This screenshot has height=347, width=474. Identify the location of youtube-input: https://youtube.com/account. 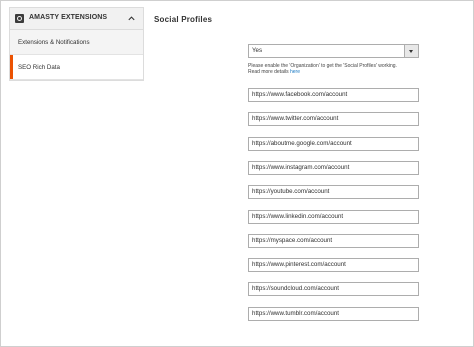
(333, 192).